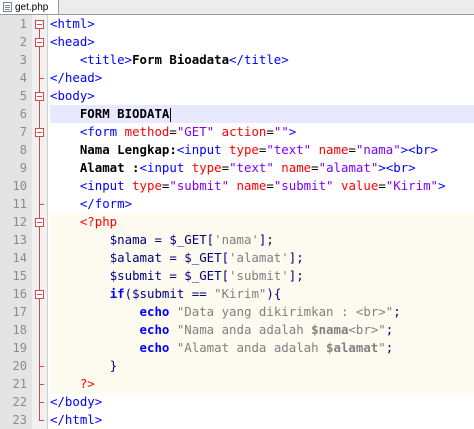  I want to click on code-text: <body>, so click(262, 96).